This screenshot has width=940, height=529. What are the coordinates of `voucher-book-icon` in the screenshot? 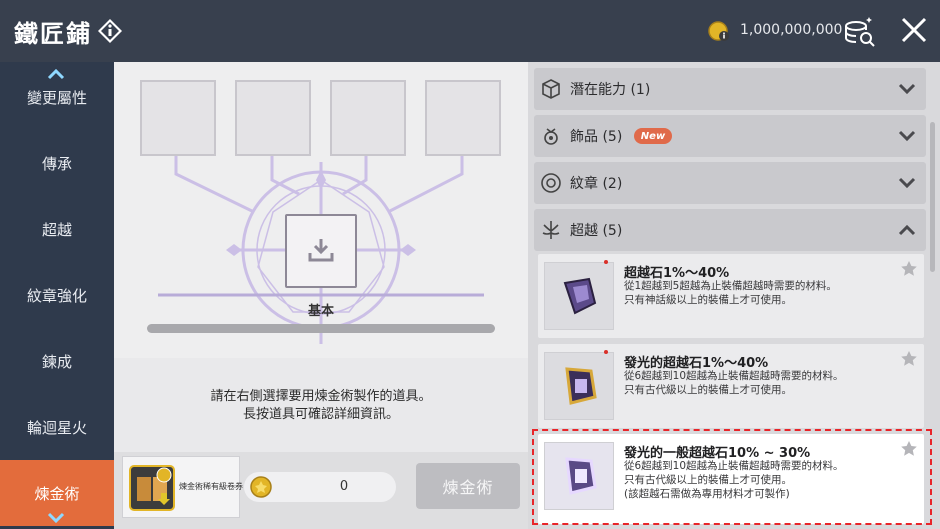 It's located at (152, 488).